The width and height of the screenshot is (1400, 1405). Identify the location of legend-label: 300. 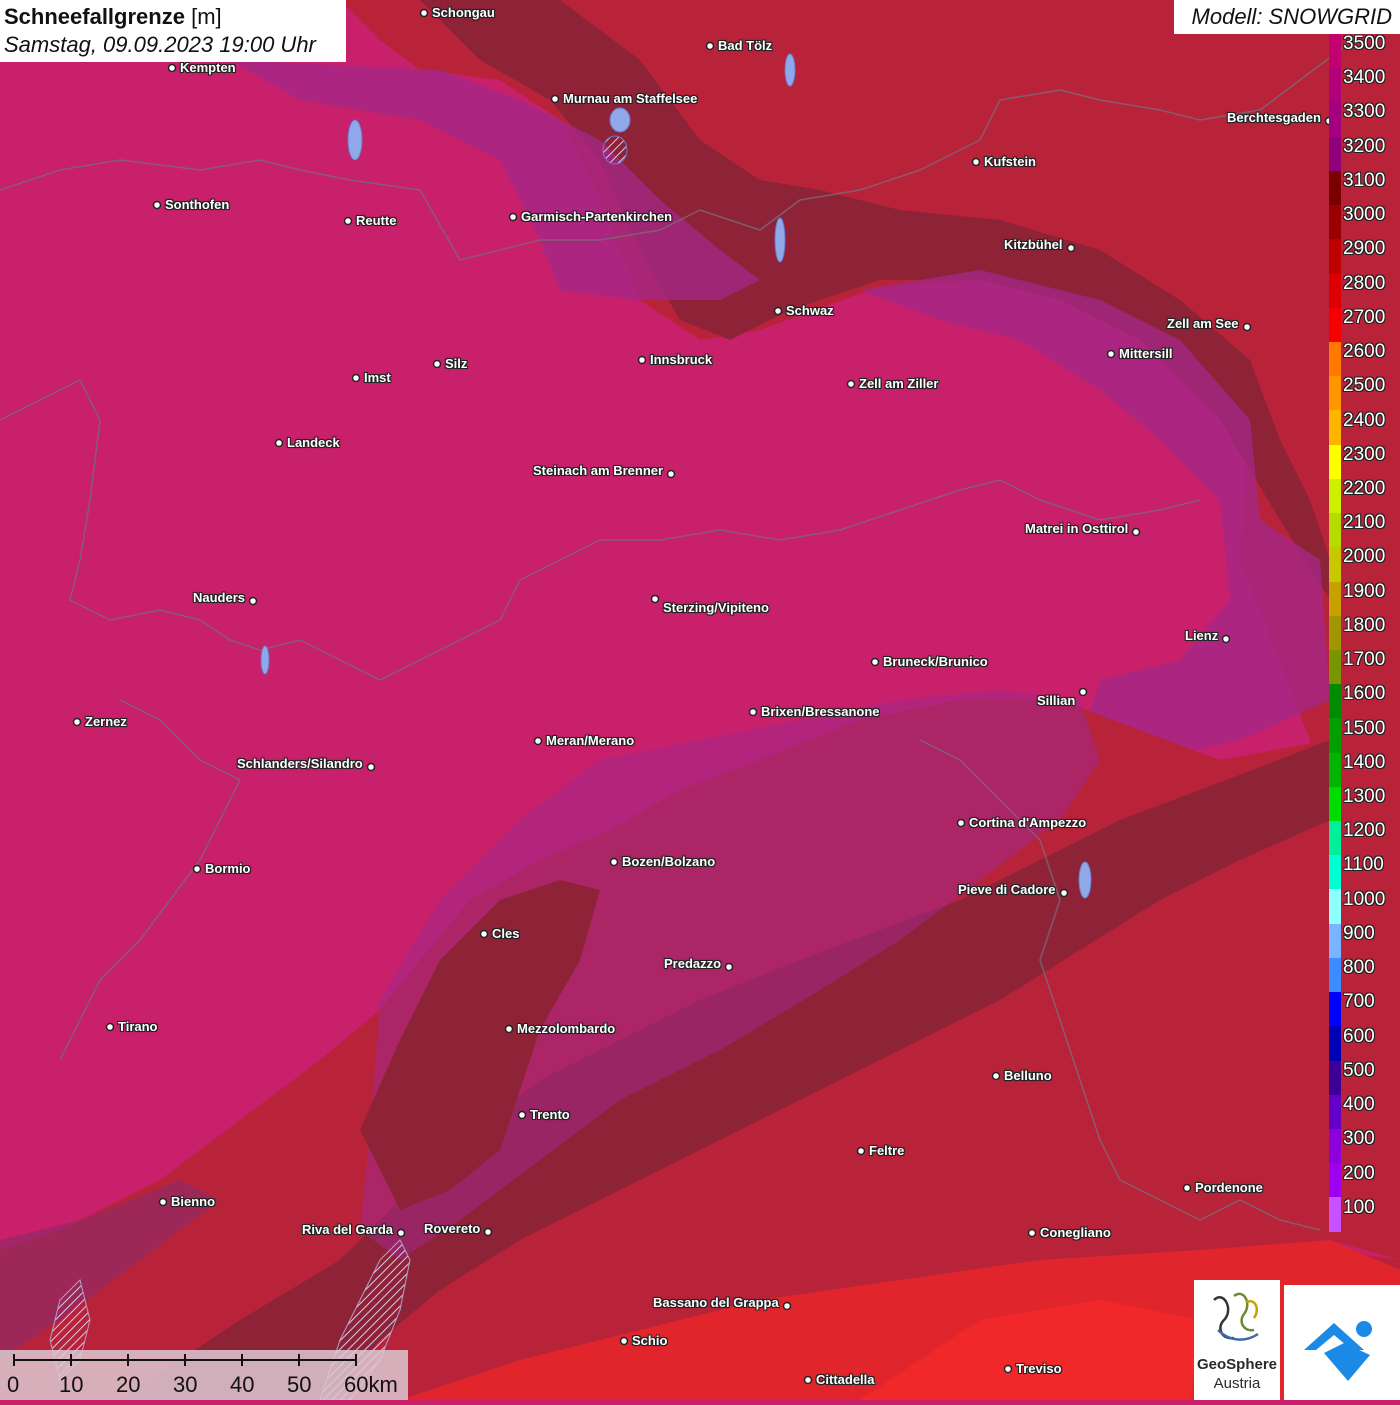
(1359, 1139).